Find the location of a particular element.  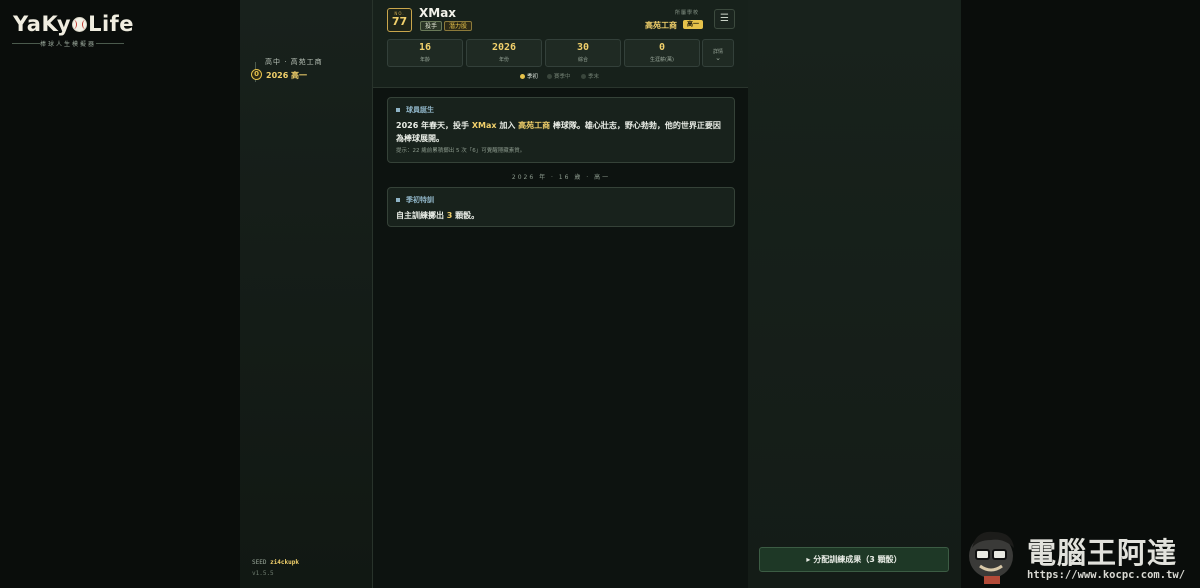

potential-tag: 潛力股 is located at coordinates (458, 26).